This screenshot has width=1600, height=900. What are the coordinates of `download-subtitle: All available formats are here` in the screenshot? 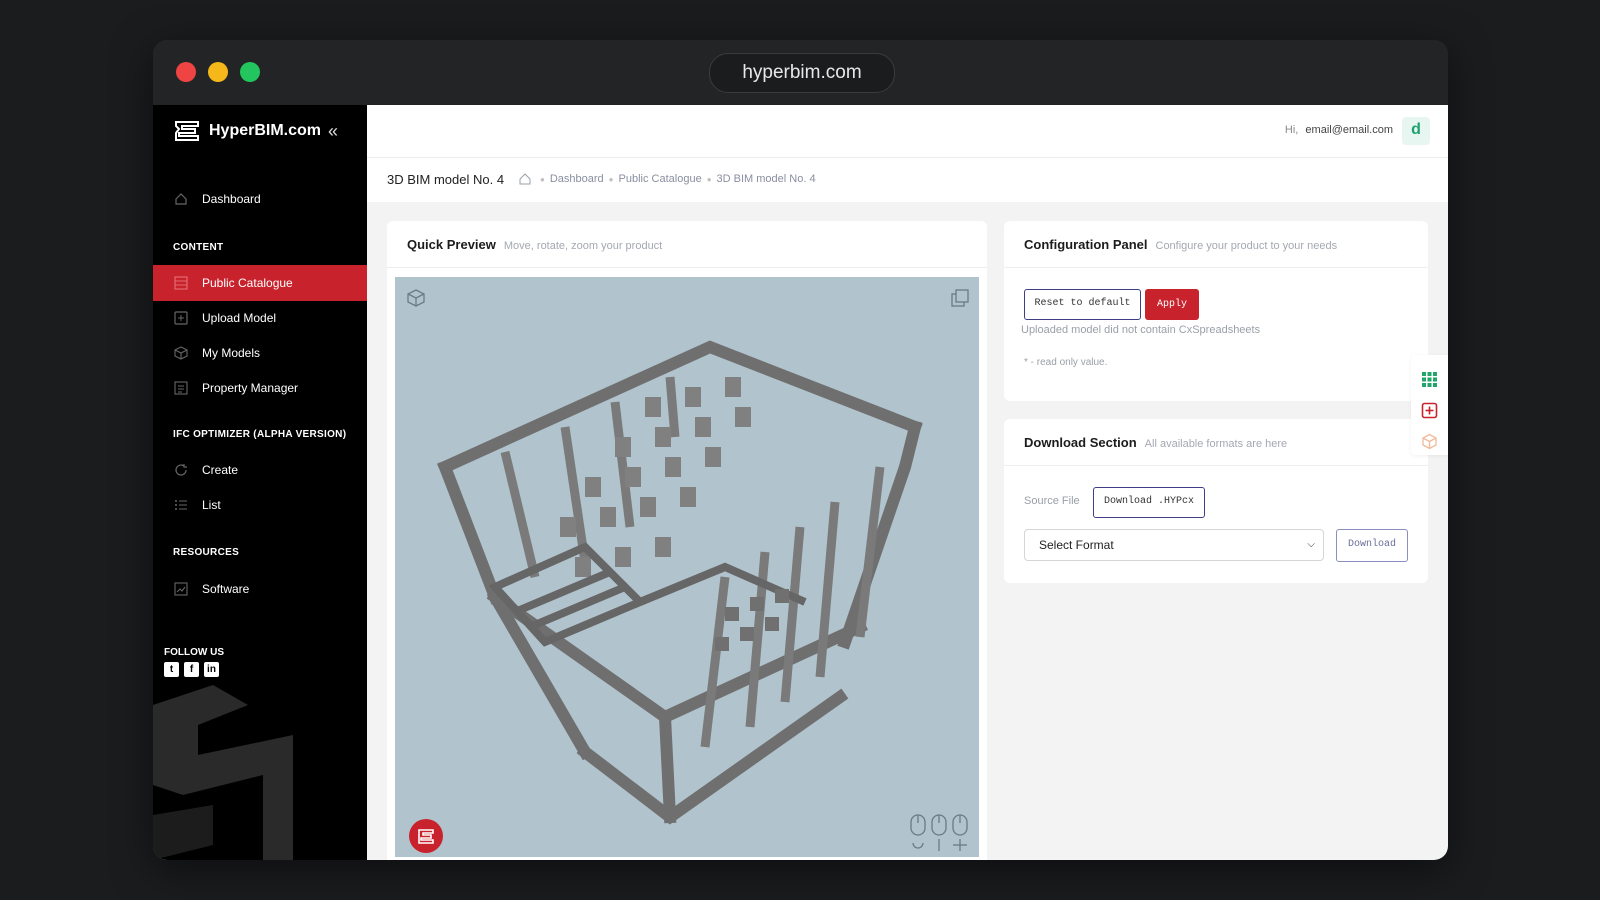 It's located at (1216, 444).